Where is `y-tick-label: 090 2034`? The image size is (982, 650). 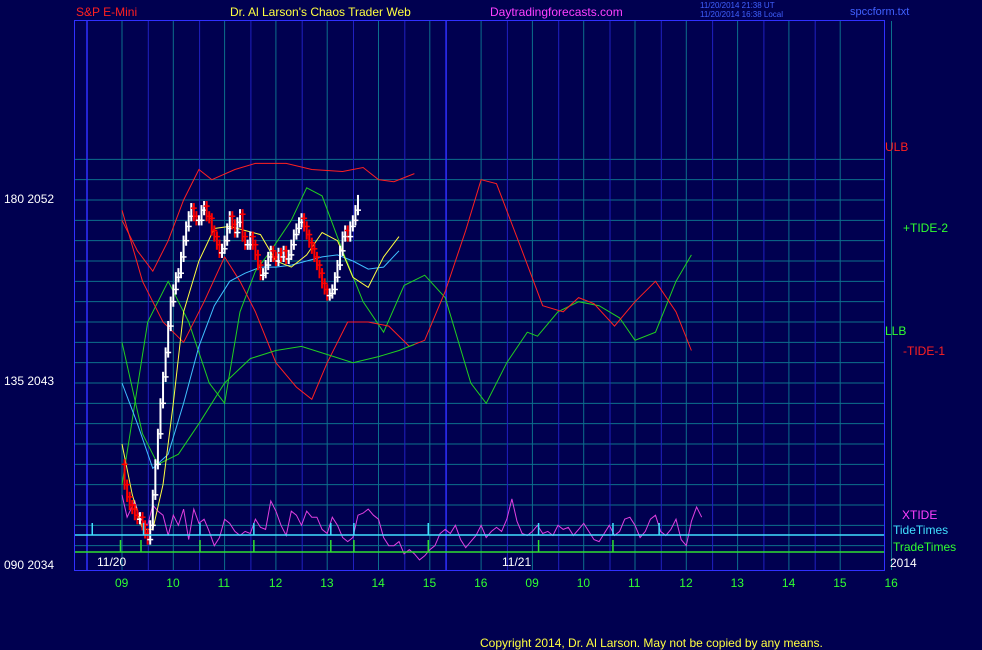
y-tick-label: 090 2034 is located at coordinates (29, 565).